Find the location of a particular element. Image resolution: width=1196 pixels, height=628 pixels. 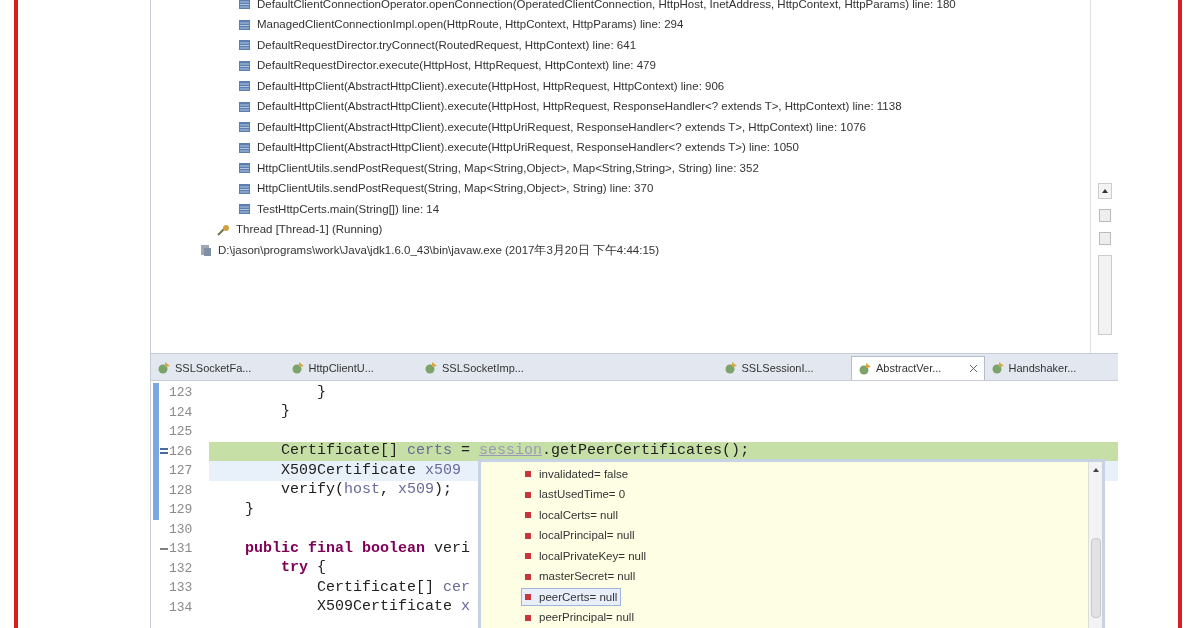

line-number: 124 is located at coordinates (181, 412).